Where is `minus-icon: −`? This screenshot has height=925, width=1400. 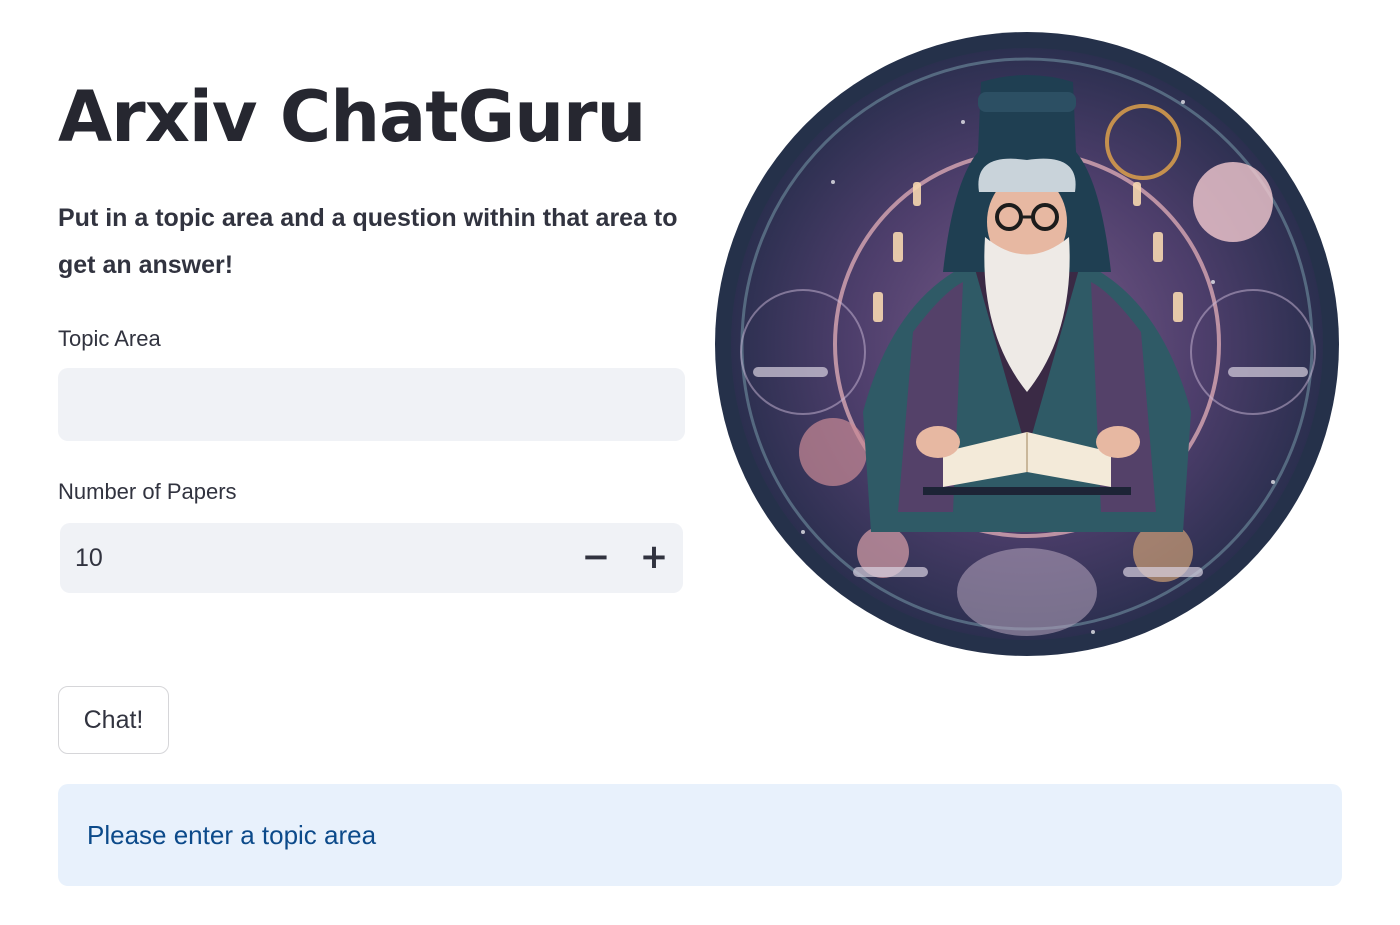 minus-icon: − is located at coordinates (596, 558).